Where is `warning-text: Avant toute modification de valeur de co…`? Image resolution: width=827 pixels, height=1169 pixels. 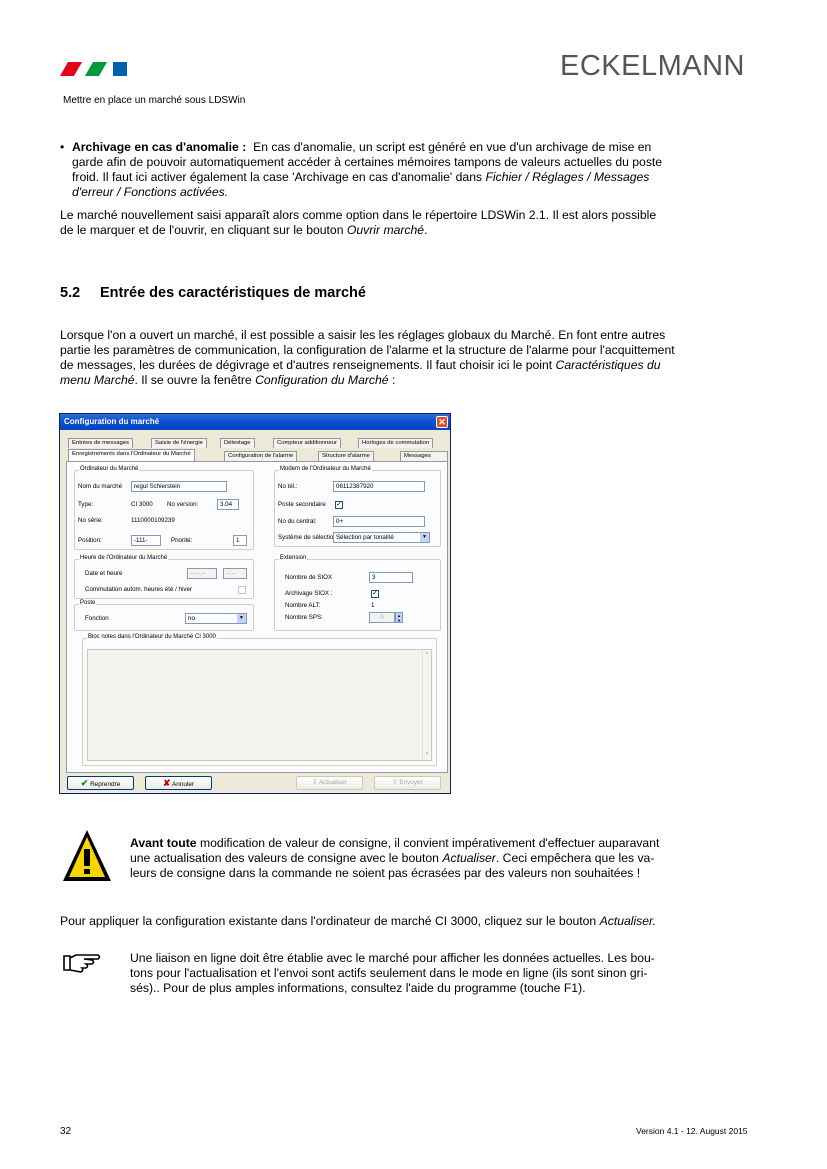 warning-text: Avant toute modification de valeur de co… is located at coordinates (450, 858).